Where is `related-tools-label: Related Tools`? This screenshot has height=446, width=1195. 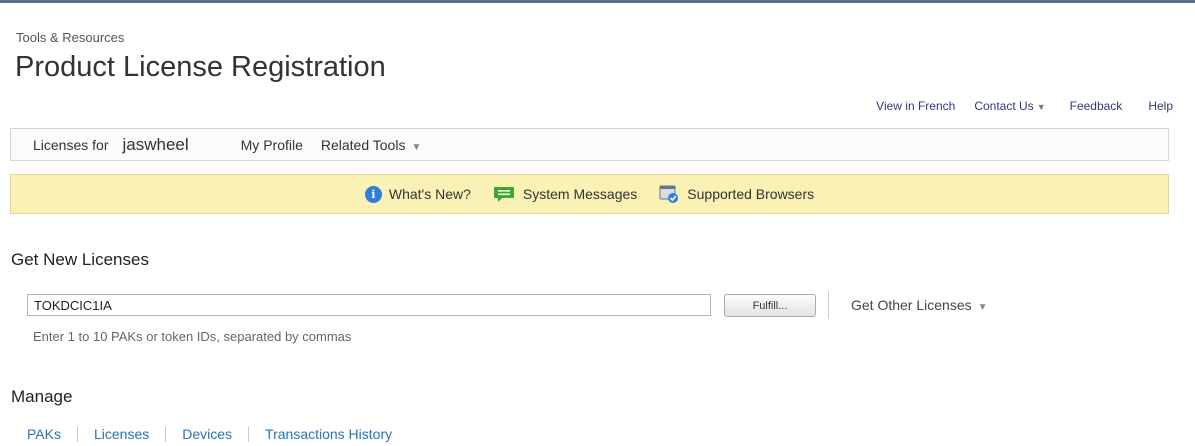 related-tools-label: Related Tools is located at coordinates (363, 144).